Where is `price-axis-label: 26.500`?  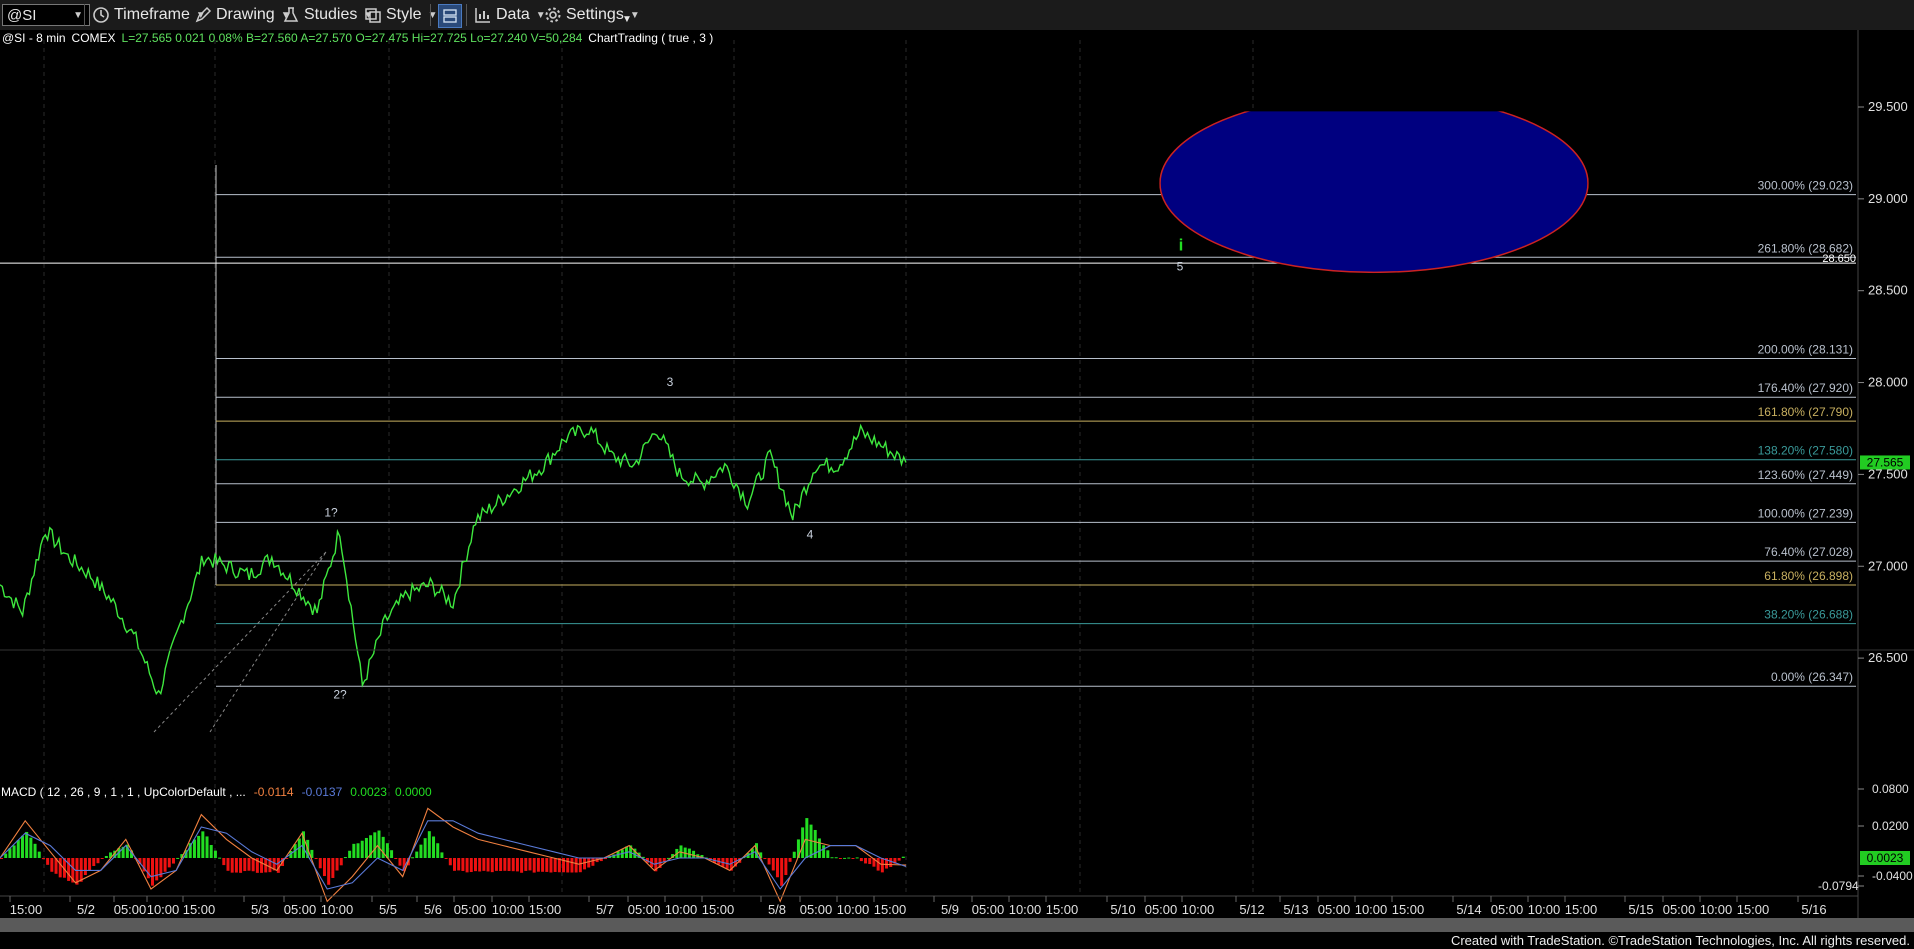 price-axis-label: 26.500 is located at coordinates (1888, 657).